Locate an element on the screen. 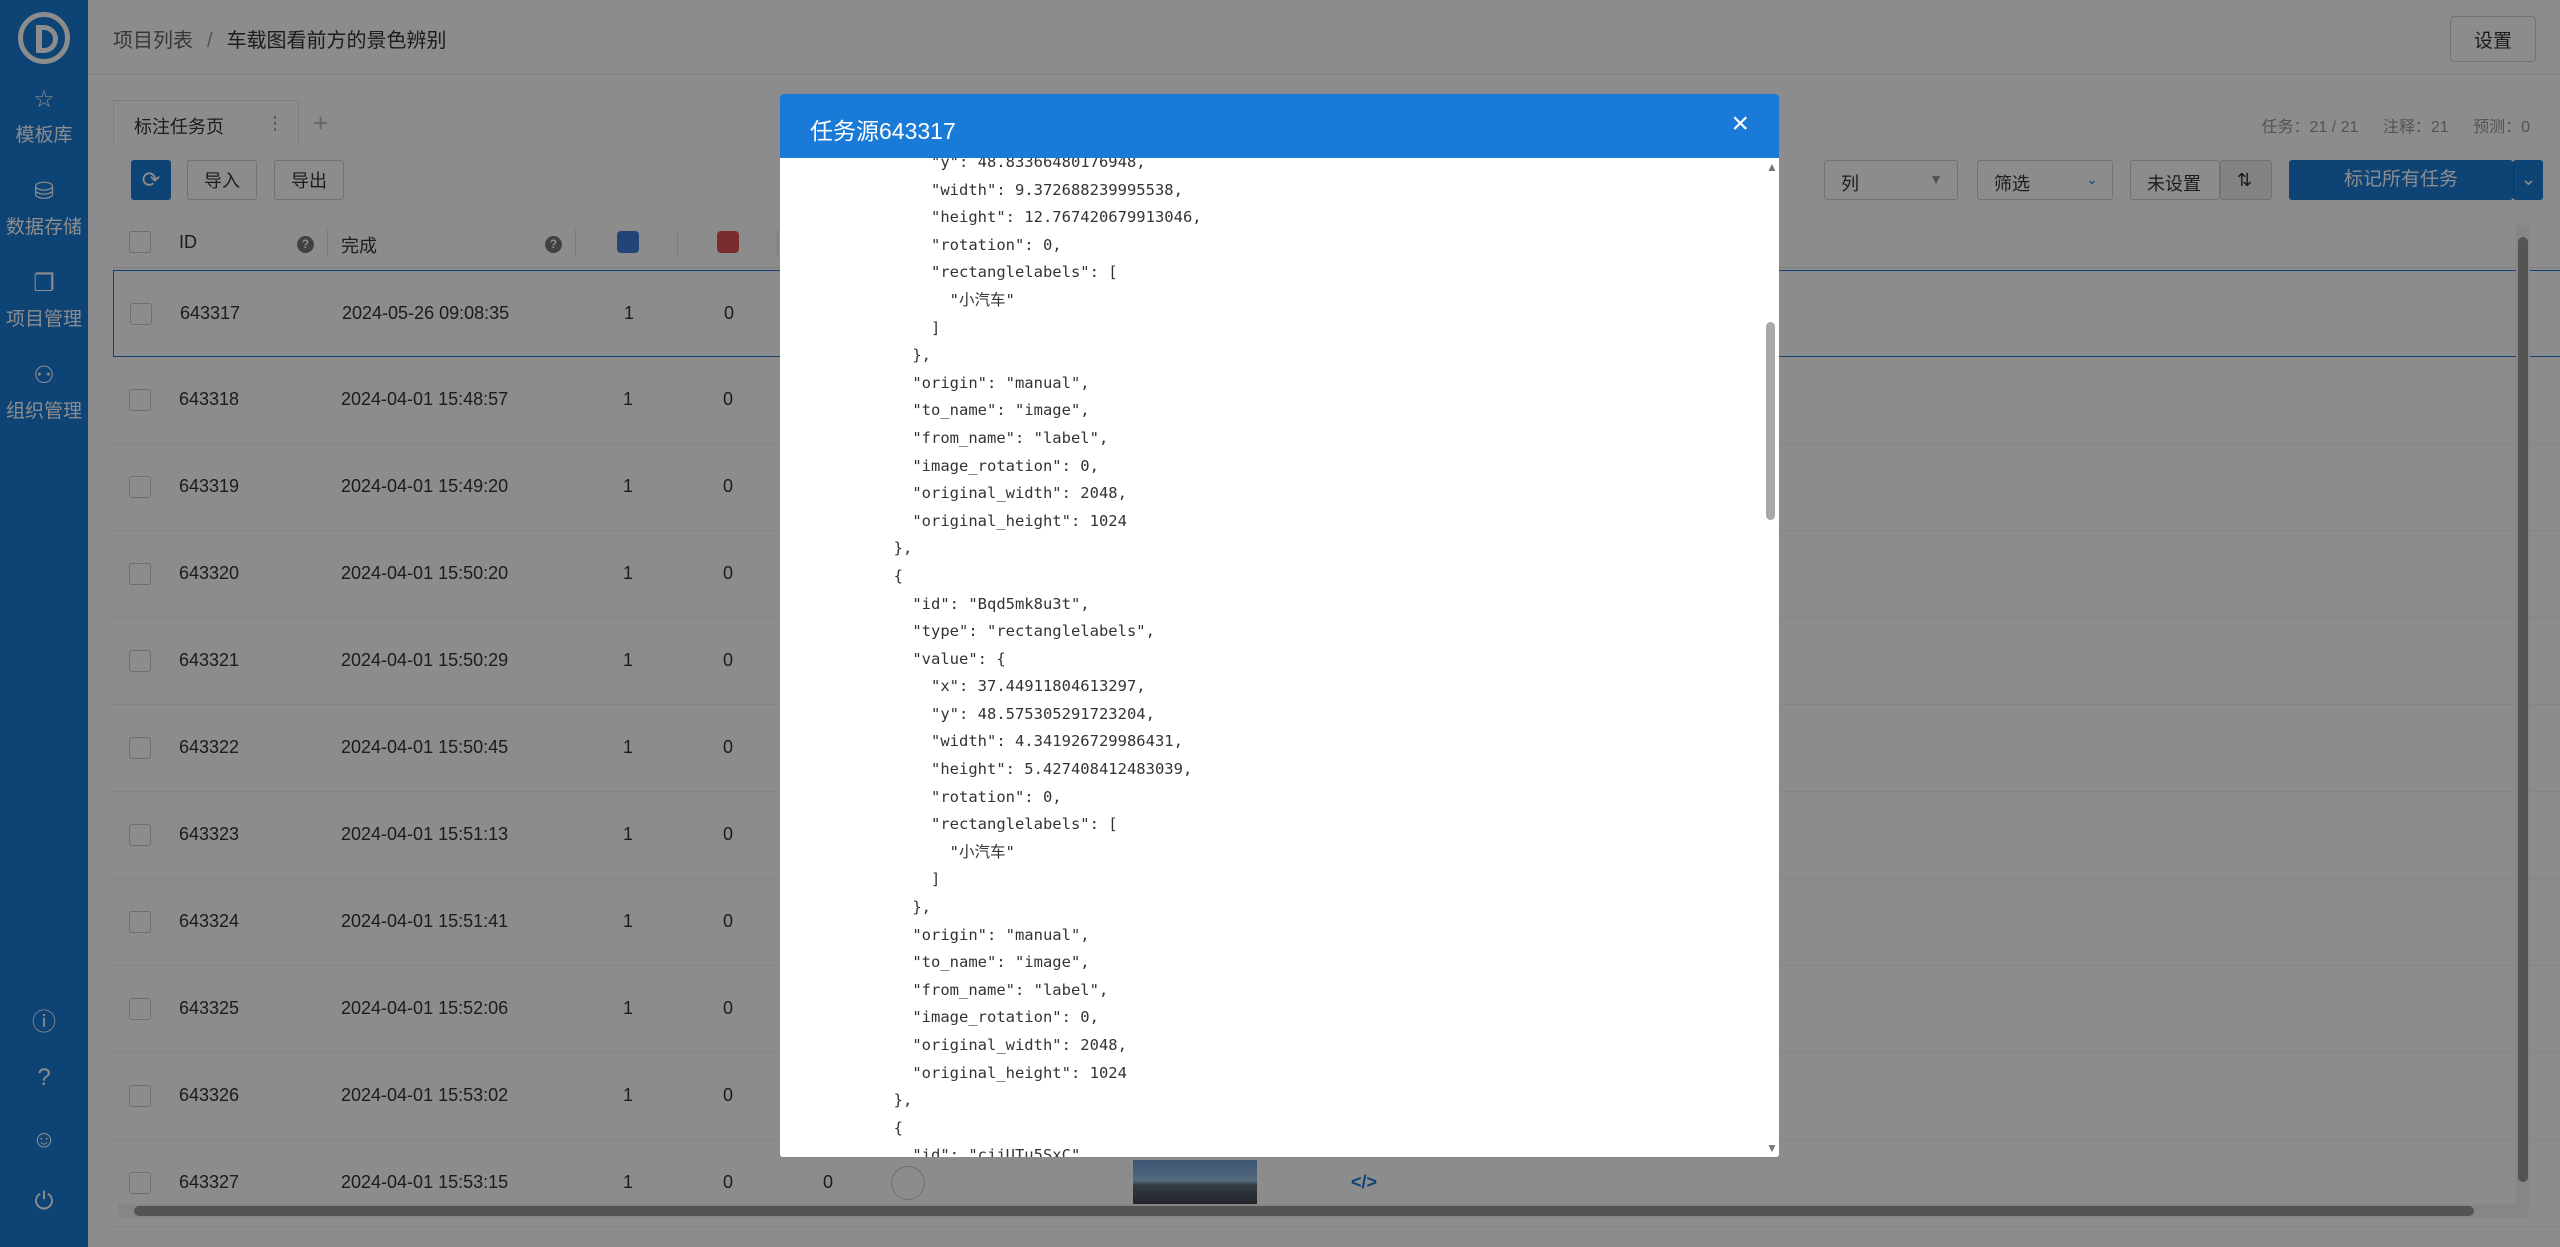  code-line: "type": "rectanglelabels", is located at coordinates (1015, 631).